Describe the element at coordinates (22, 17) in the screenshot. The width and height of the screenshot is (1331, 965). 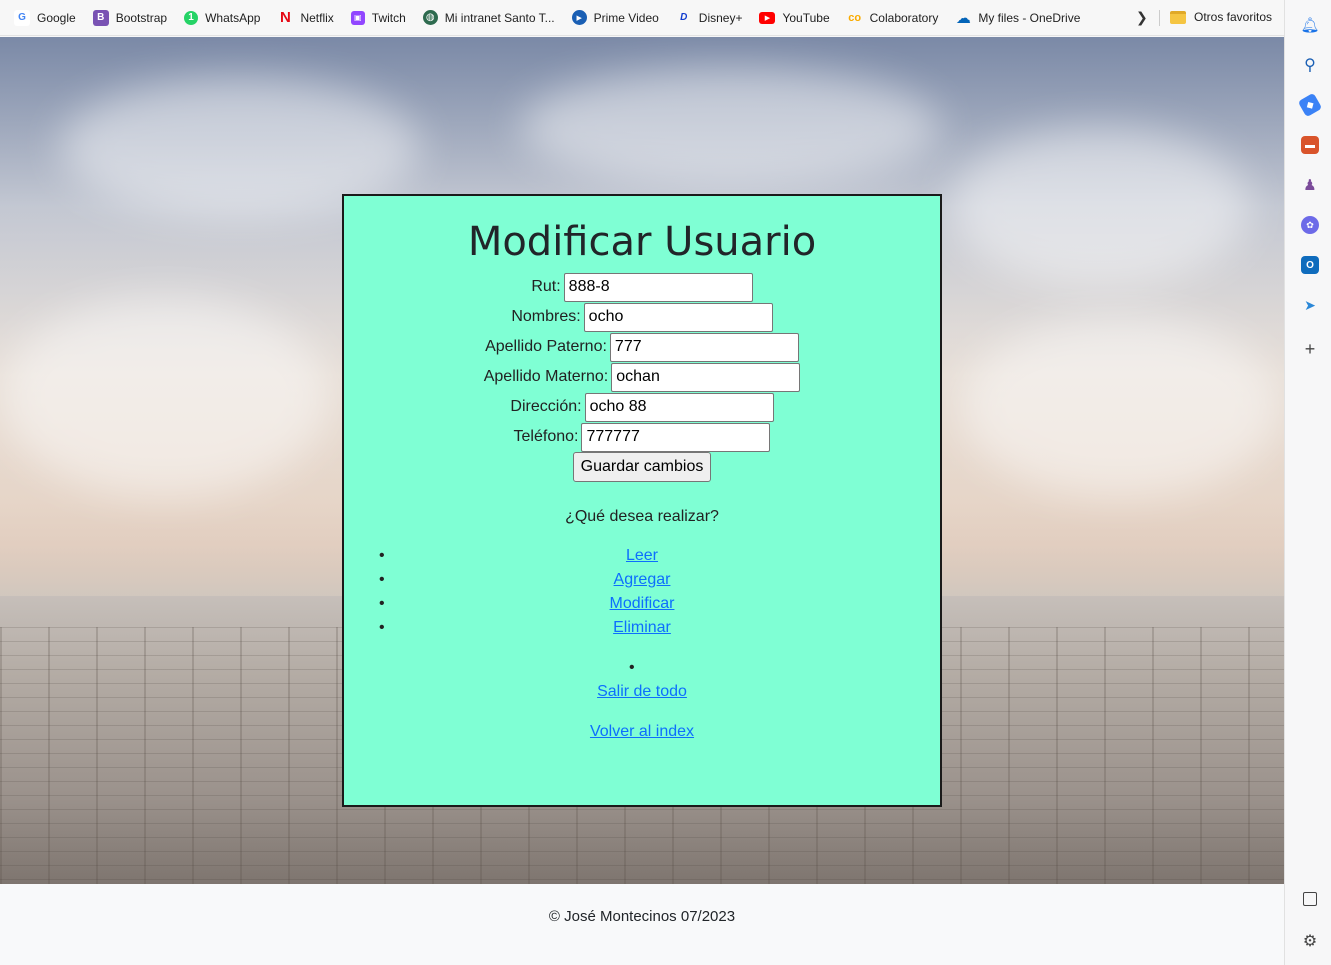
I see `google-icon: G` at that location.